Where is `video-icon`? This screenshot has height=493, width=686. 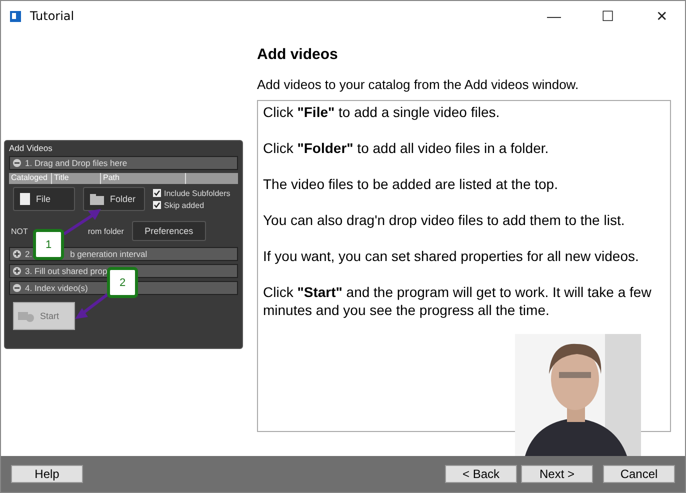 video-icon is located at coordinates (26, 316).